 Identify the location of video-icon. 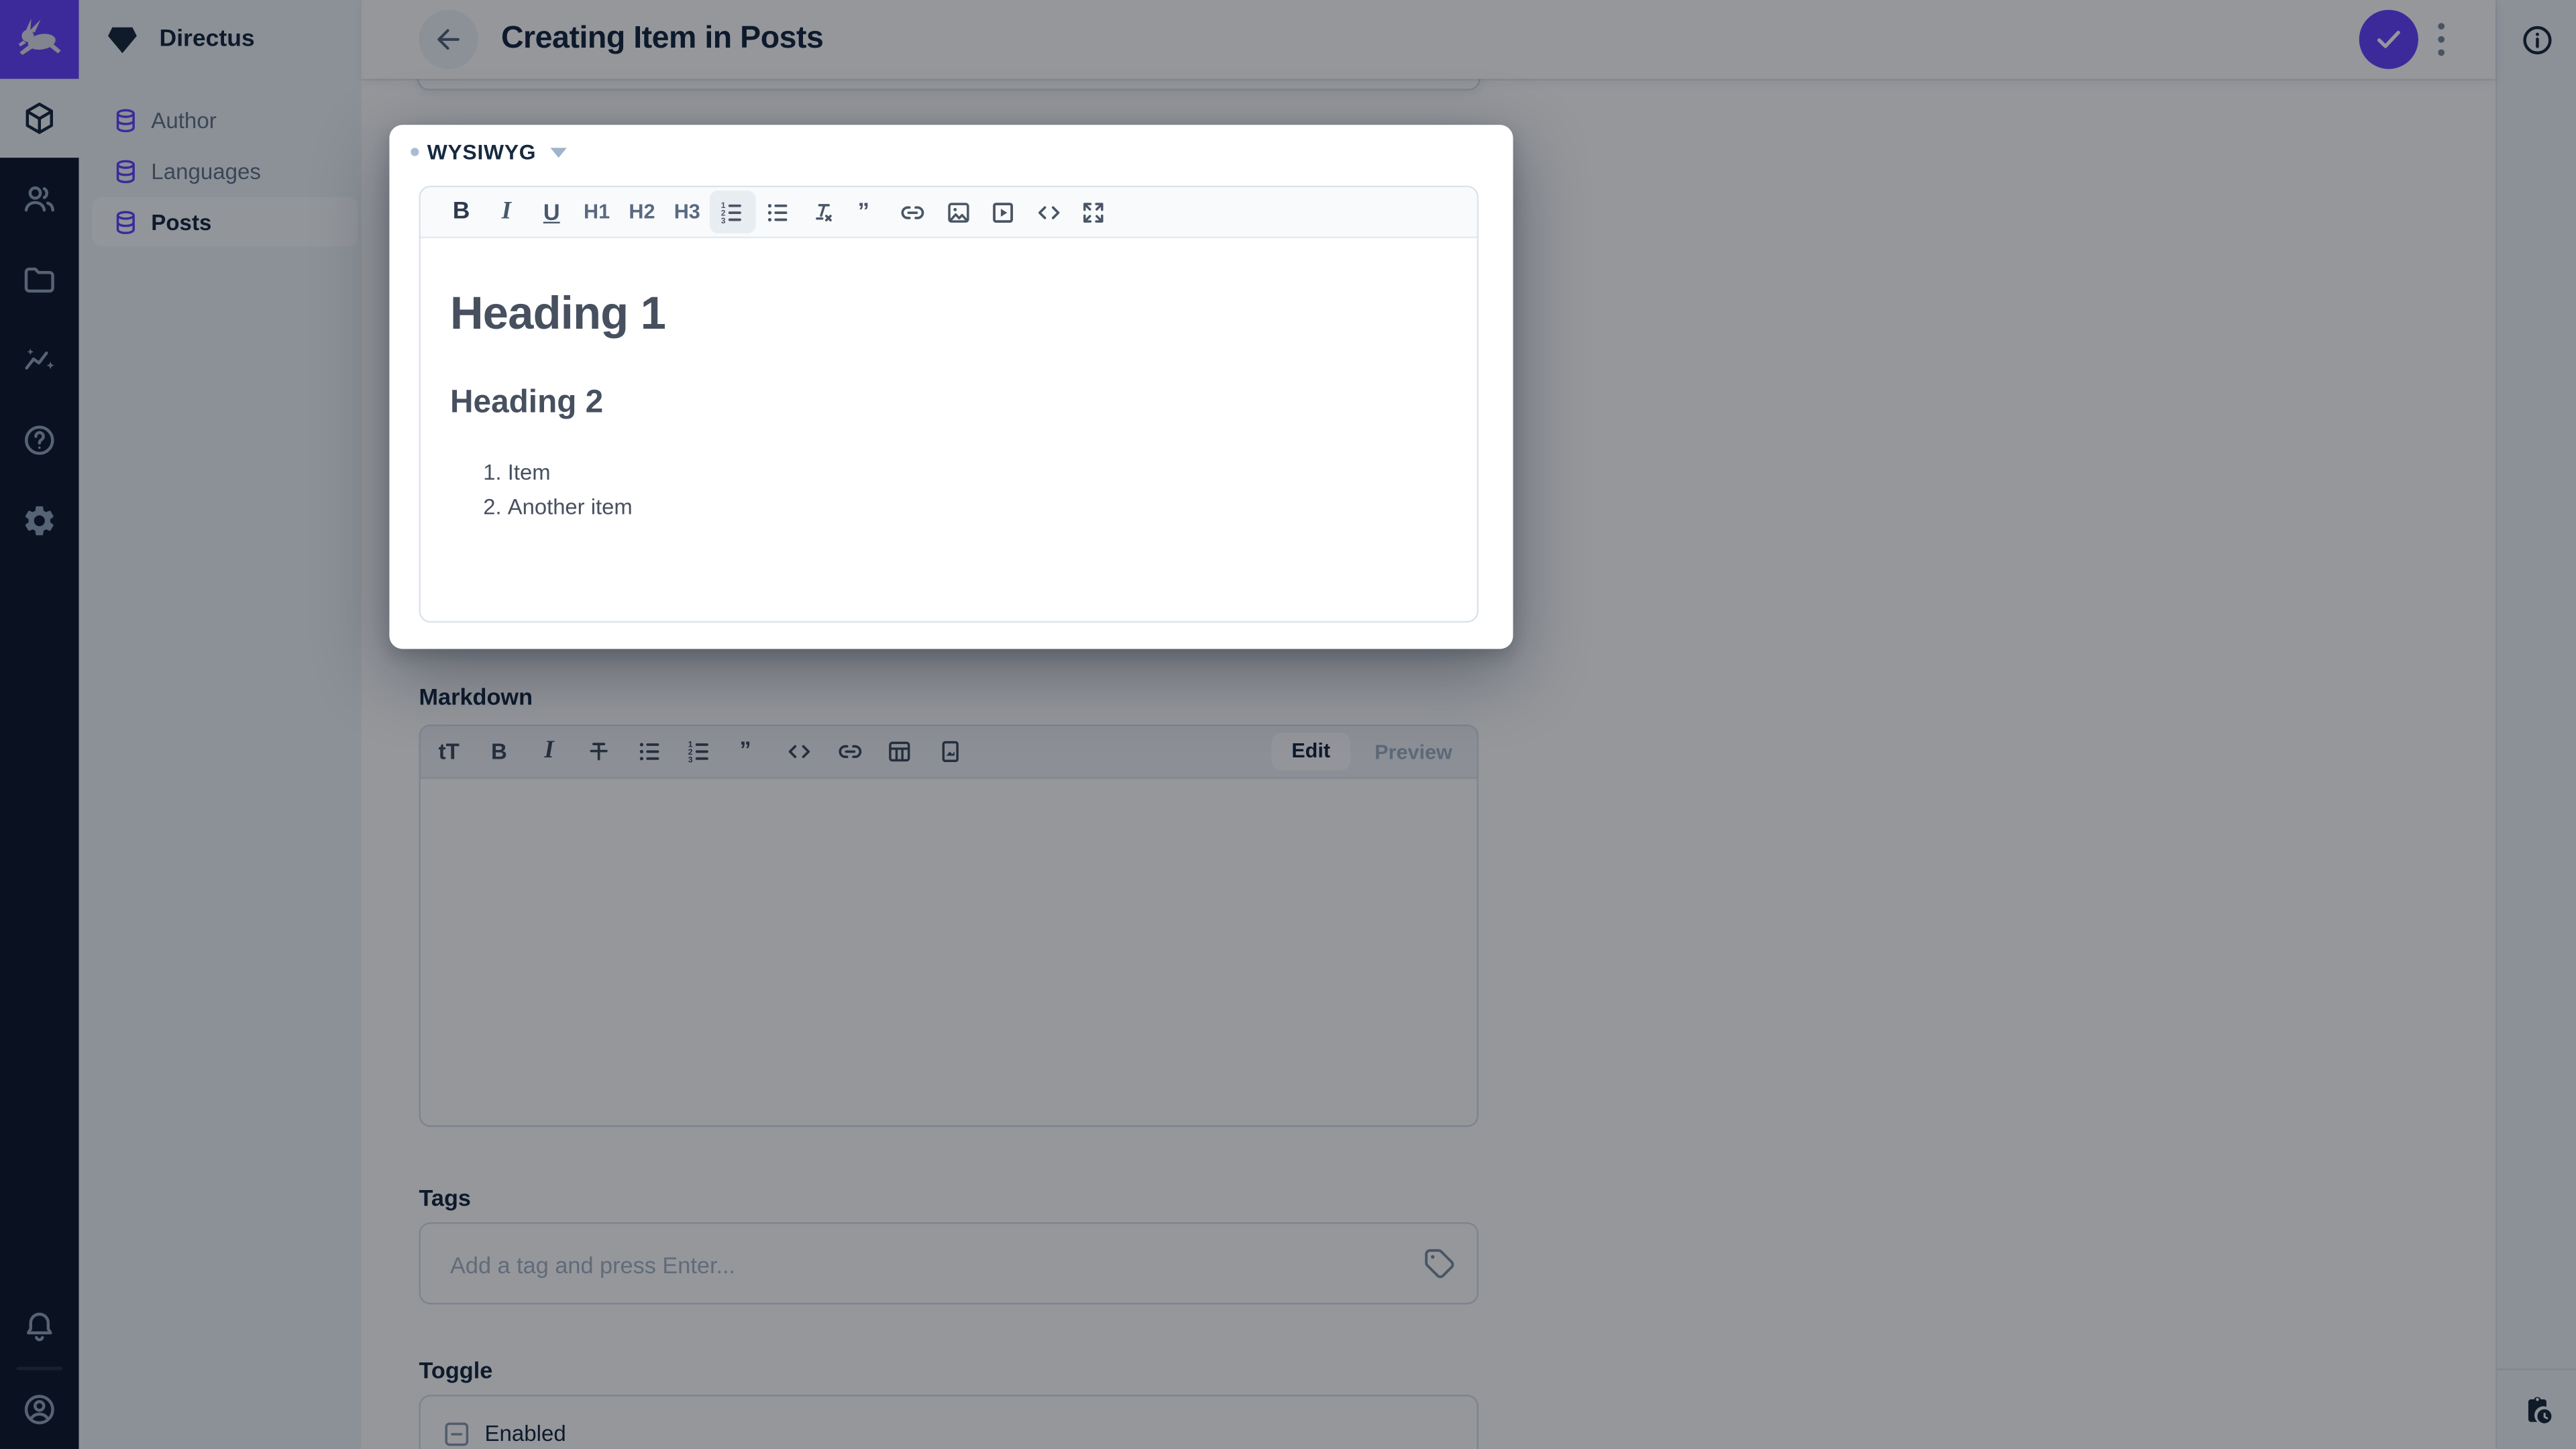
(1003, 212).